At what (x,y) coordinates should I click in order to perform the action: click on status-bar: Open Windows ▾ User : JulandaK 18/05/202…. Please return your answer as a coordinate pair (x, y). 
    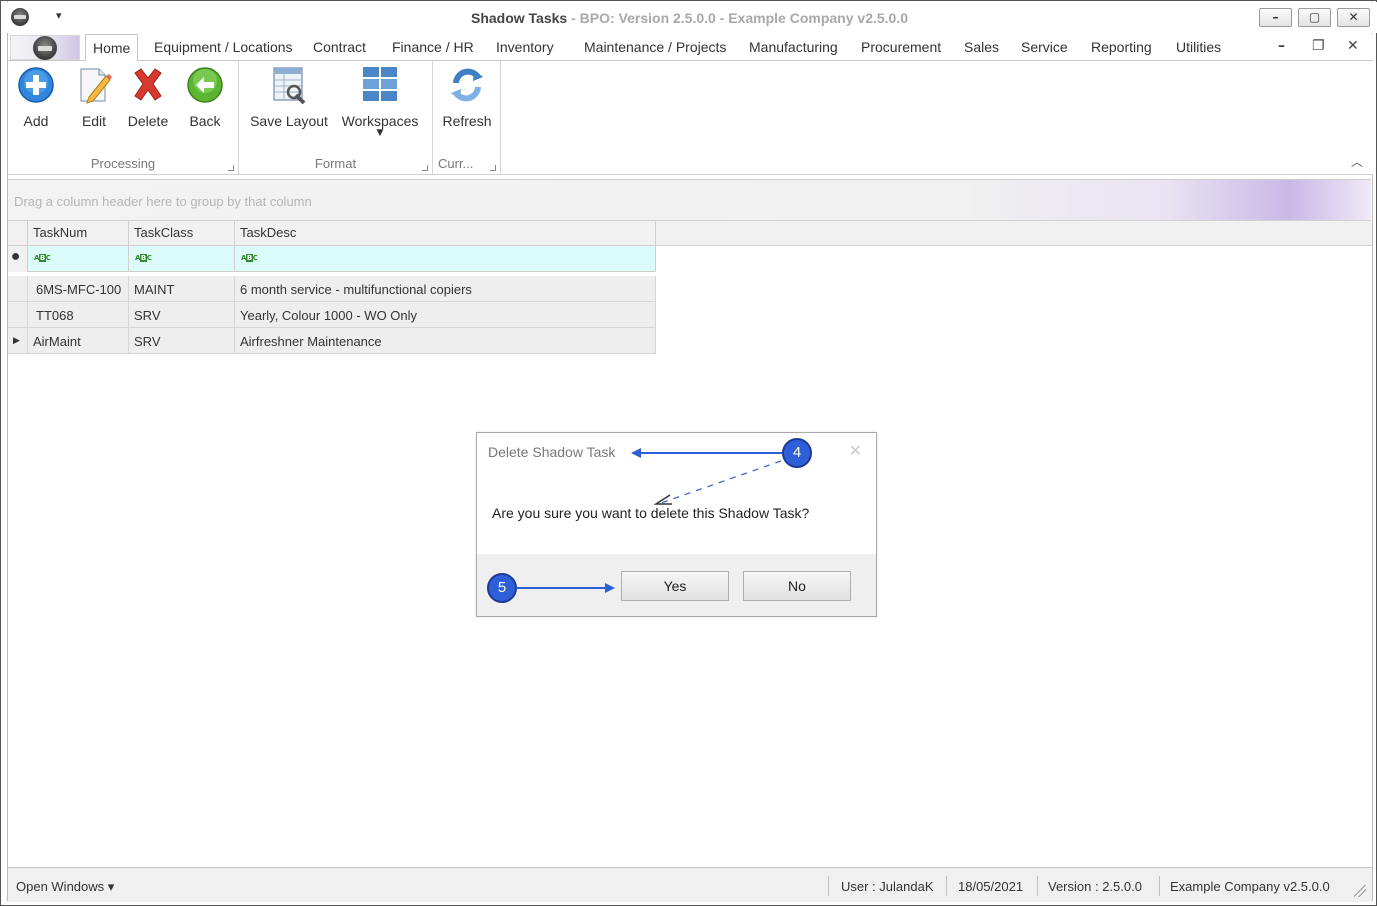
    Looking at the image, I should click on (690, 884).